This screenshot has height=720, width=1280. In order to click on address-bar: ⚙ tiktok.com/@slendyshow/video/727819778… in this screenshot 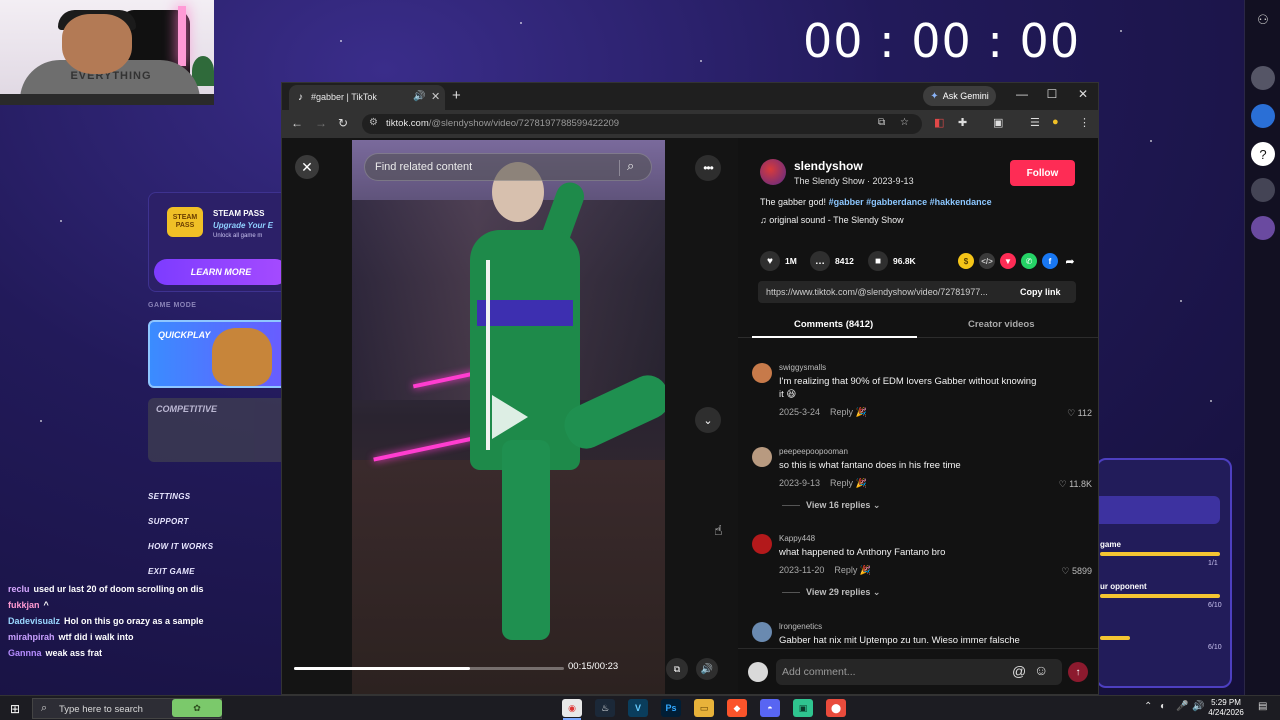, I will do `click(642, 124)`.